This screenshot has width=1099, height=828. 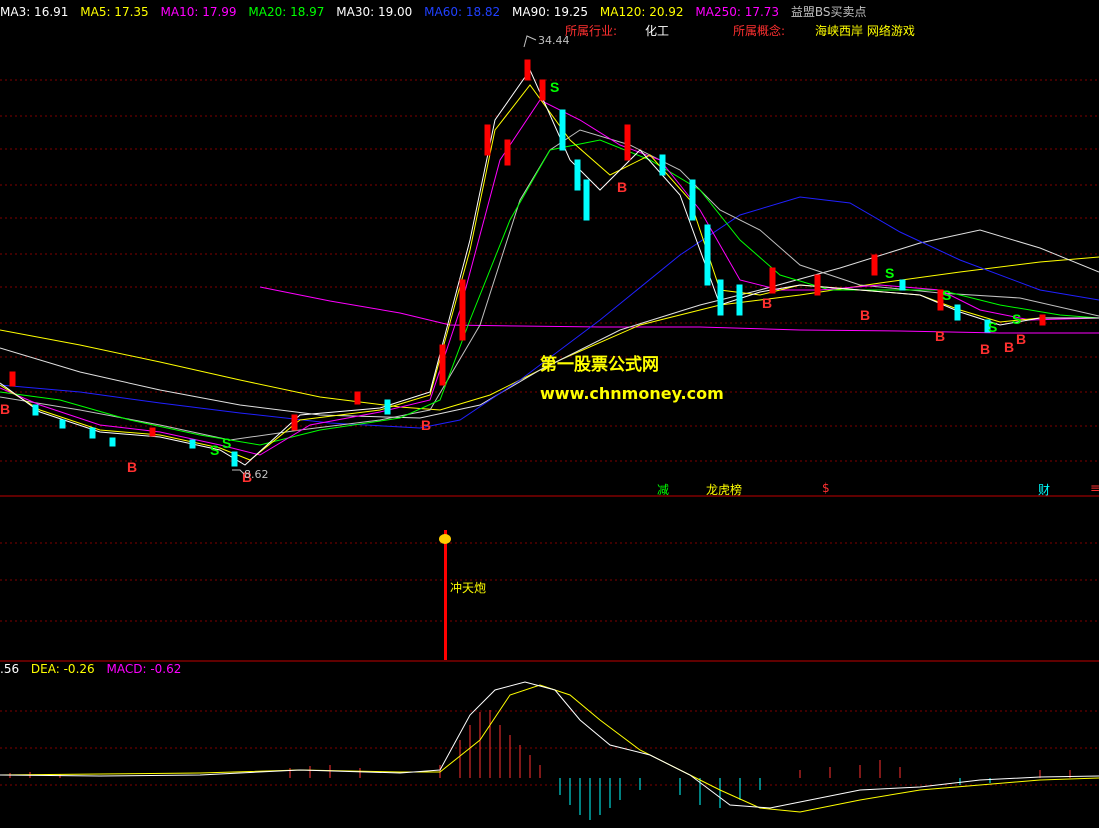 What do you see at coordinates (256, 474) in the screenshot?
I see `low-price-label: 8.62` at bounding box center [256, 474].